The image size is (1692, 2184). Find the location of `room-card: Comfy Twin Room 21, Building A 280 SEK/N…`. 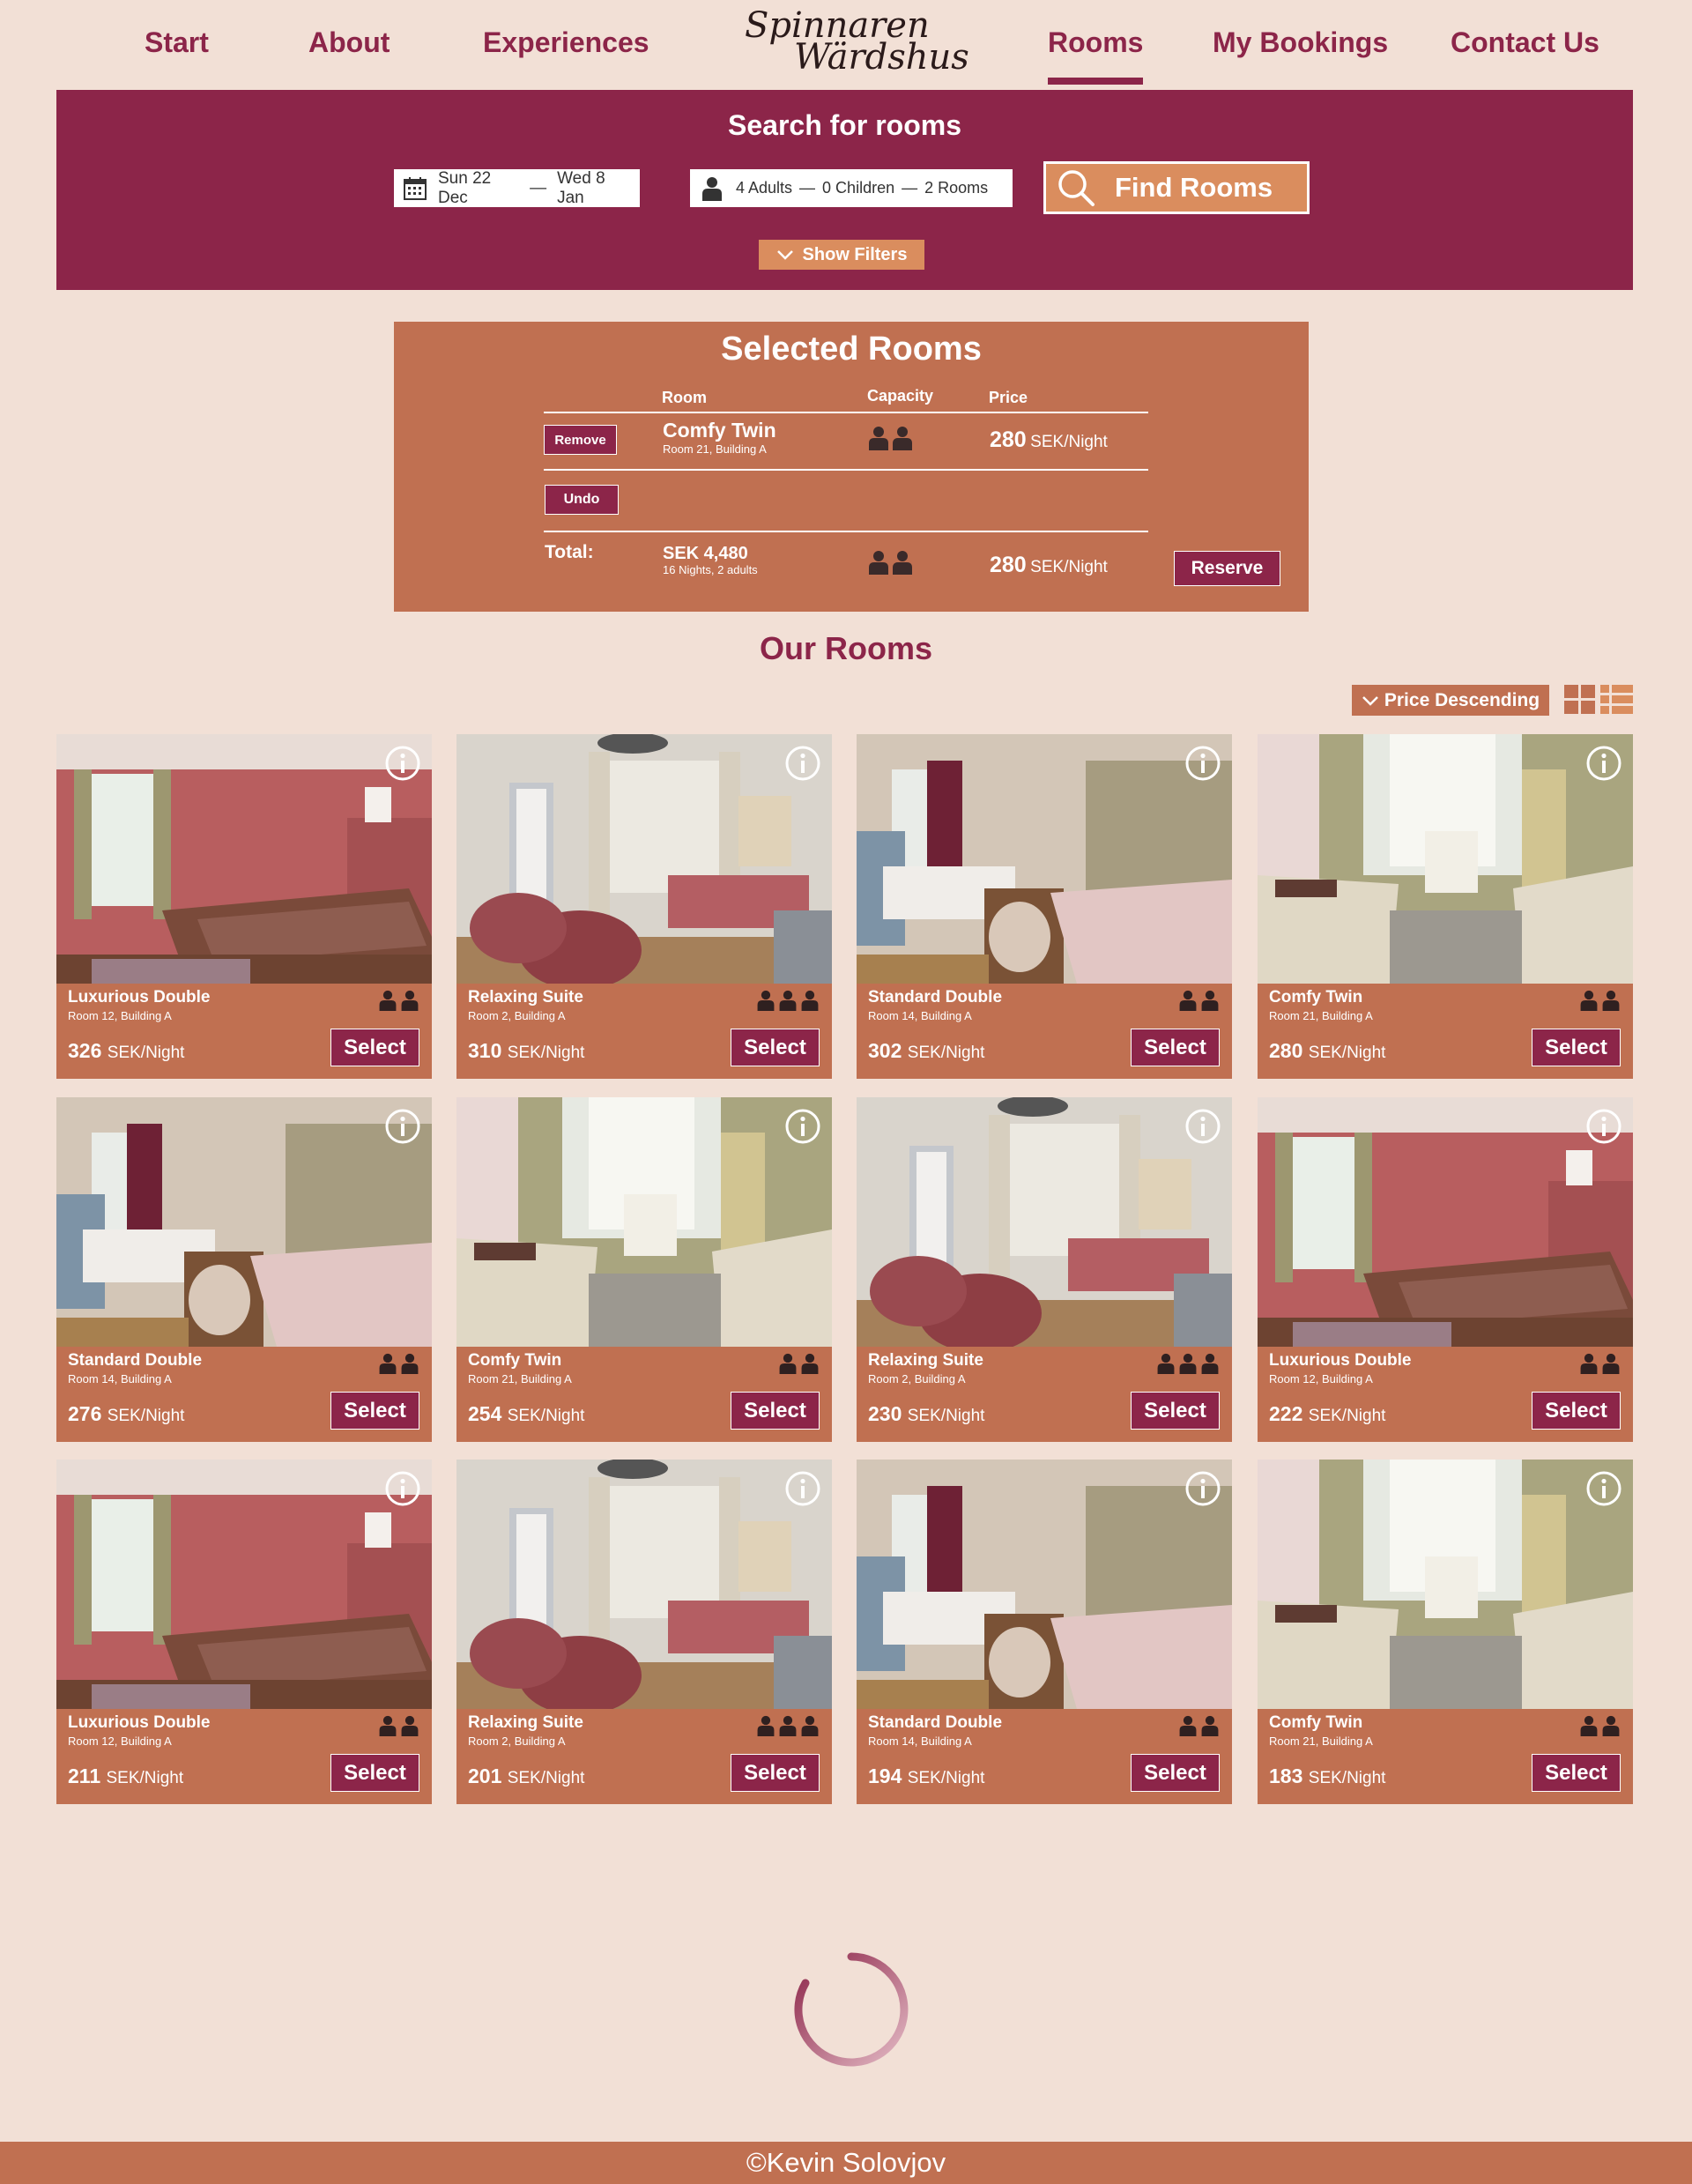

room-card: Comfy Twin Room 21, Building A 280 SEK/N… is located at coordinates (1445, 906).